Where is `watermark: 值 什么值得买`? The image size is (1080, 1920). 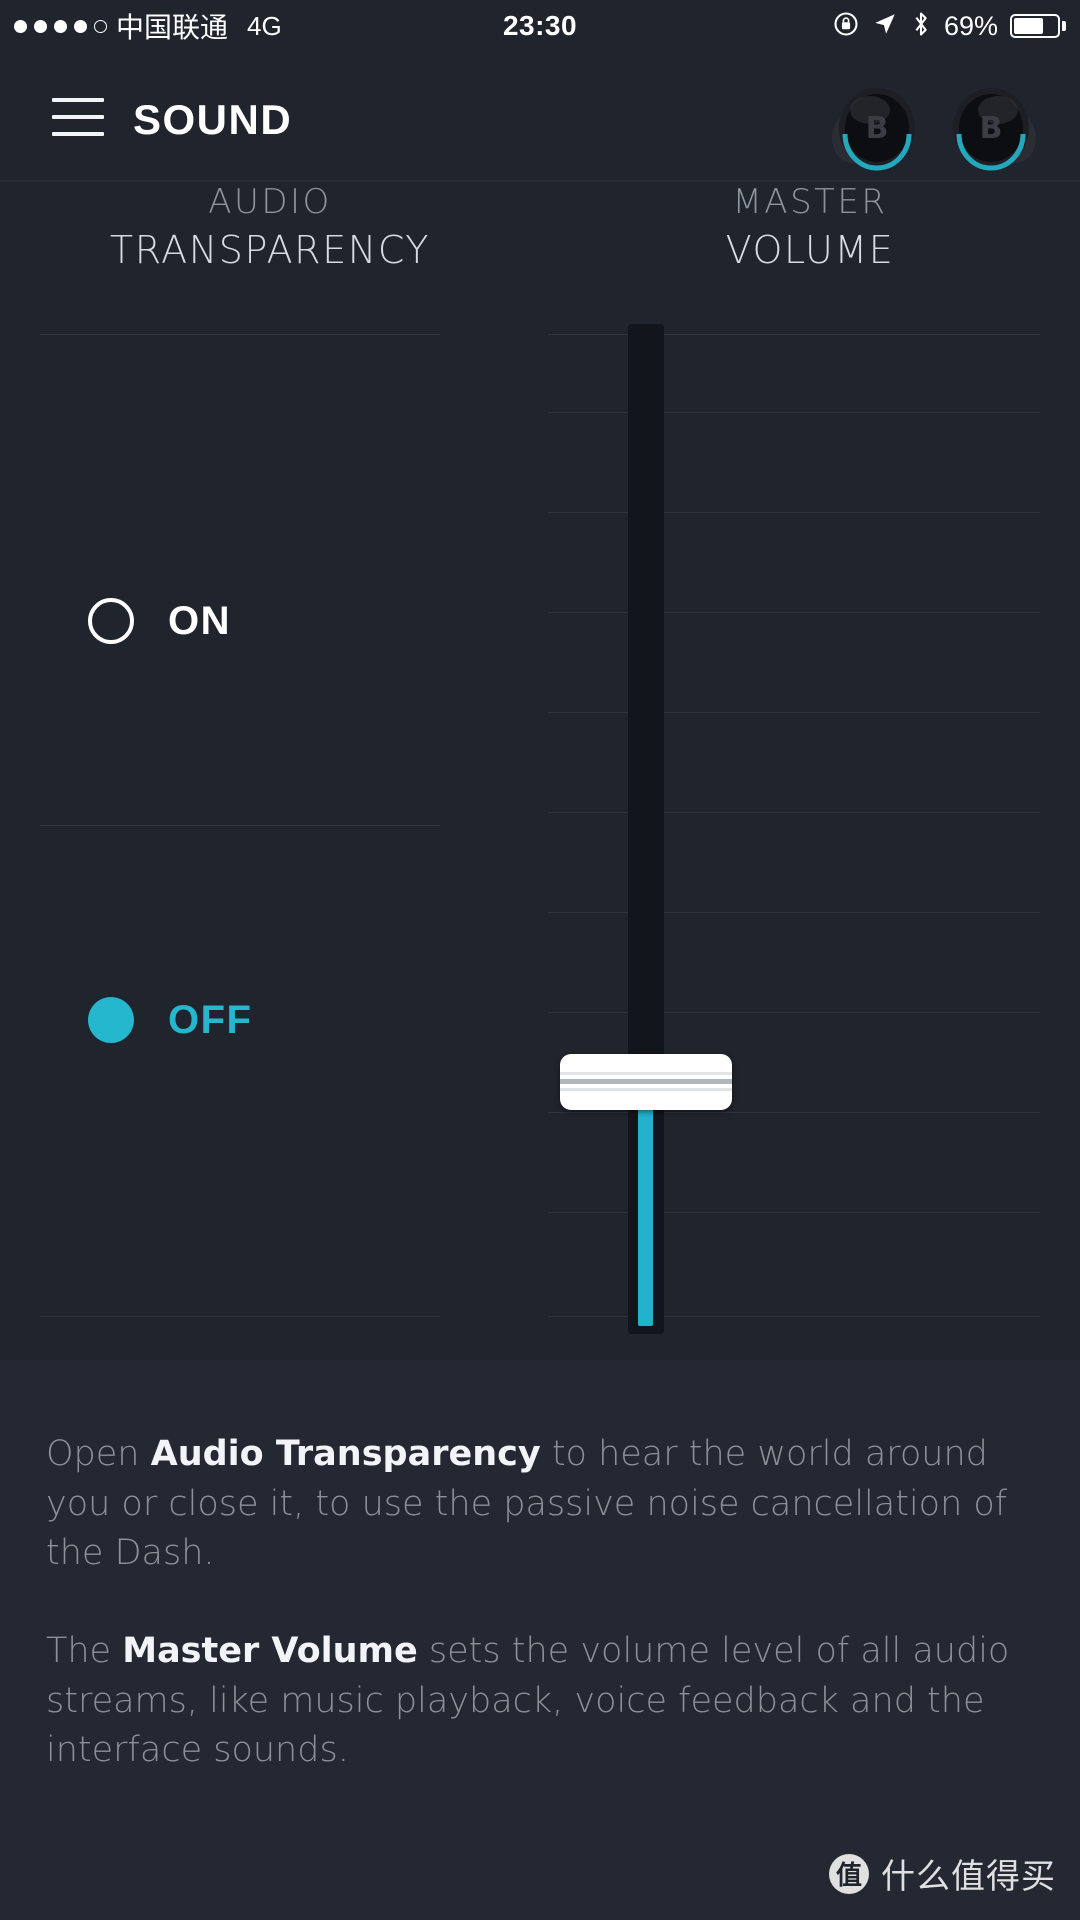 watermark: 值 什么值得买 is located at coordinates (942, 1873).